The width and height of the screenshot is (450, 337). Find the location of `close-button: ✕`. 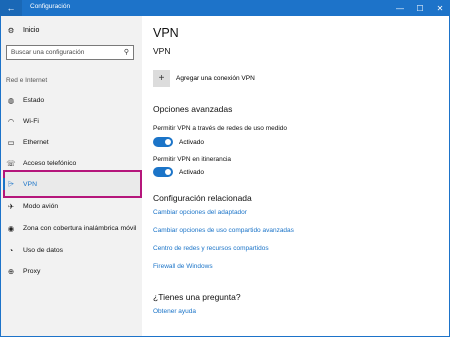

close-button: ✕ is located at coordinates (440, 8).